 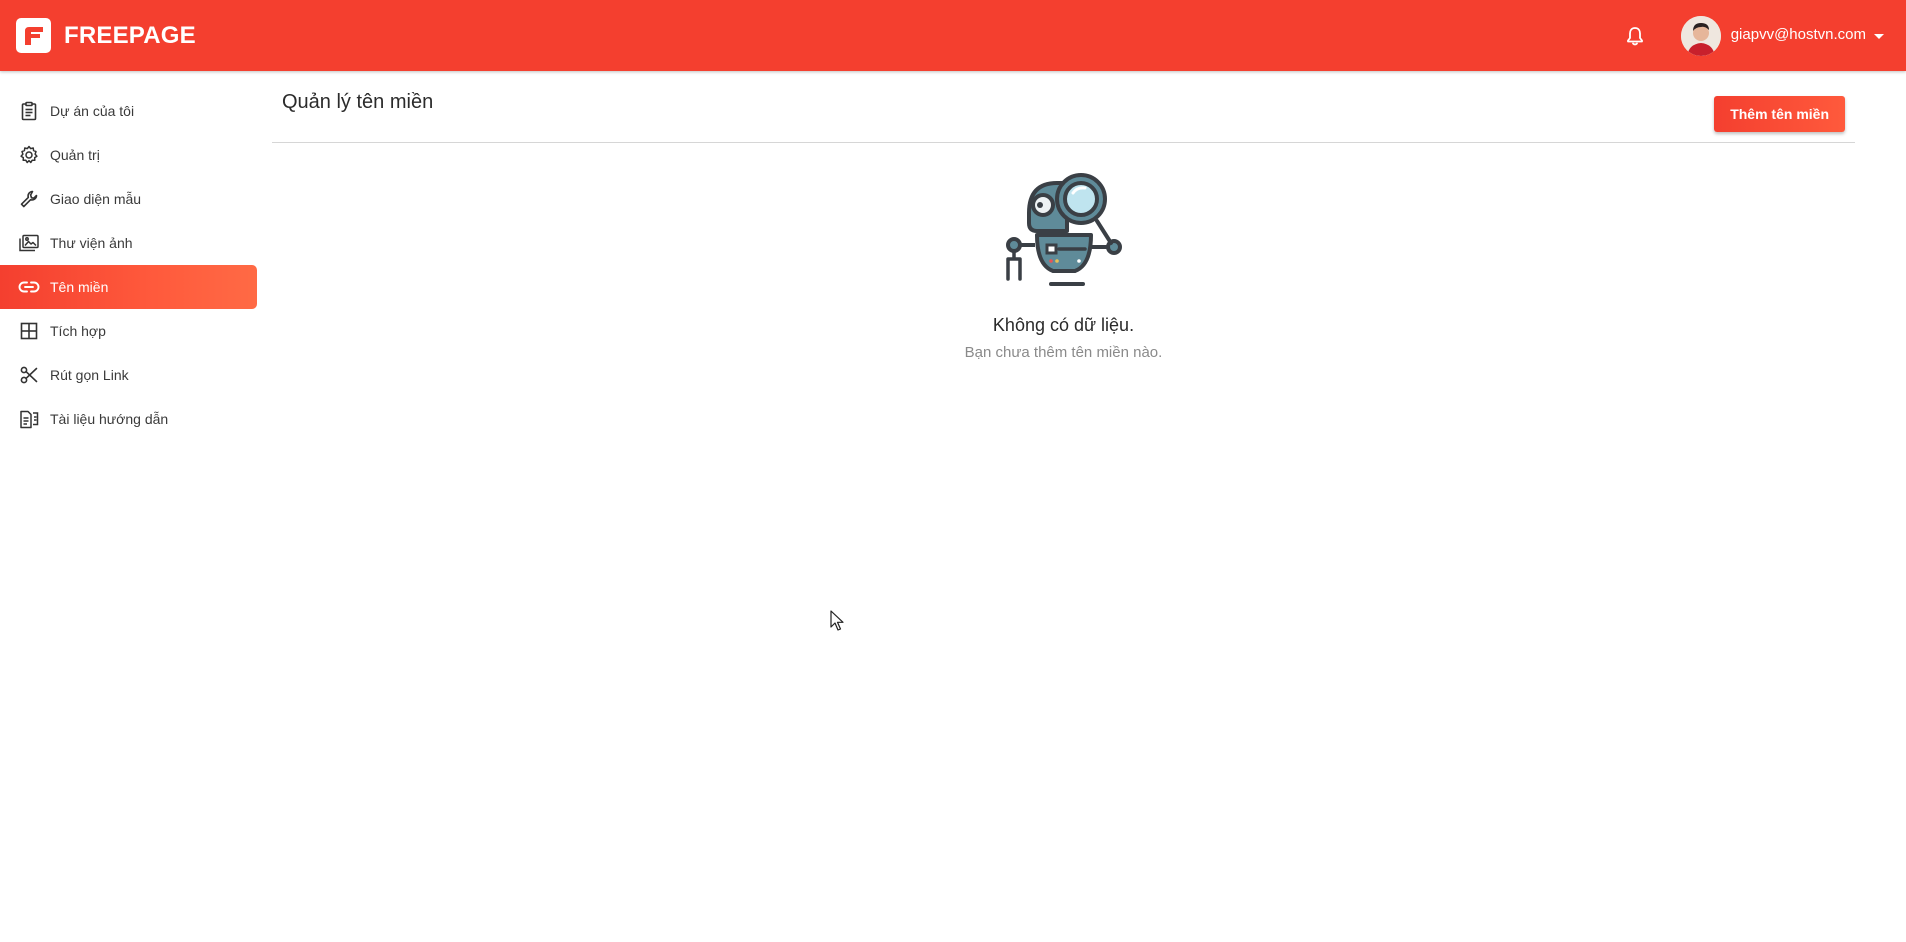 I want to click on notification-bell-icon, so click(x=1635, y=36).